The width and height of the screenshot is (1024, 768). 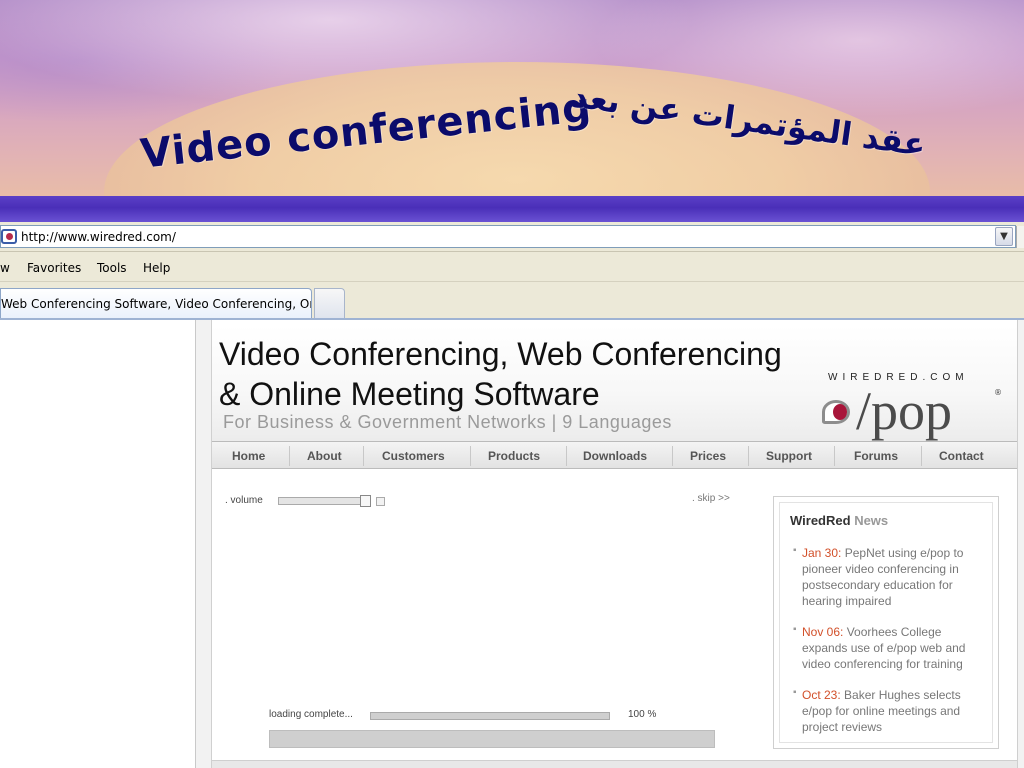 What do you see at coordinates (711, 498) in the screenshot?
I see `skip-link: . skip >>` at bounding box center [711, 498].